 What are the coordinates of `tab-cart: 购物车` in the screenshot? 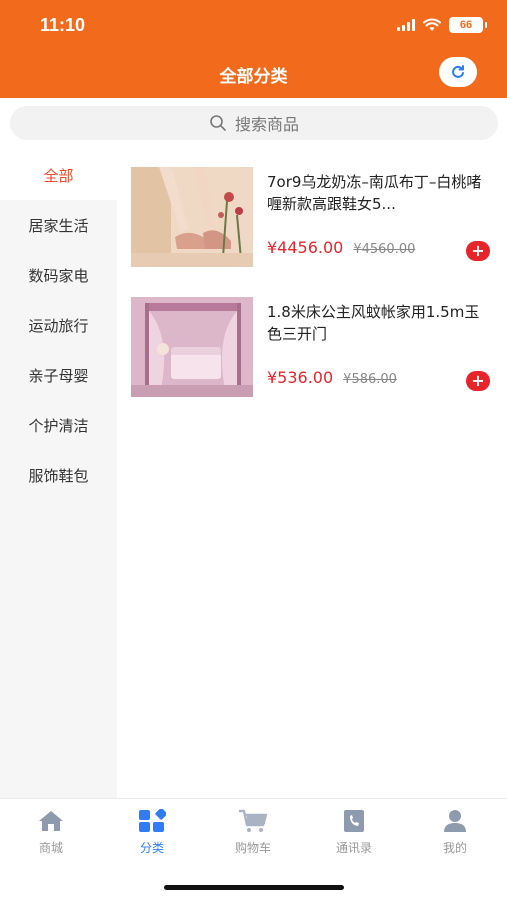 It's located at (253, 832).